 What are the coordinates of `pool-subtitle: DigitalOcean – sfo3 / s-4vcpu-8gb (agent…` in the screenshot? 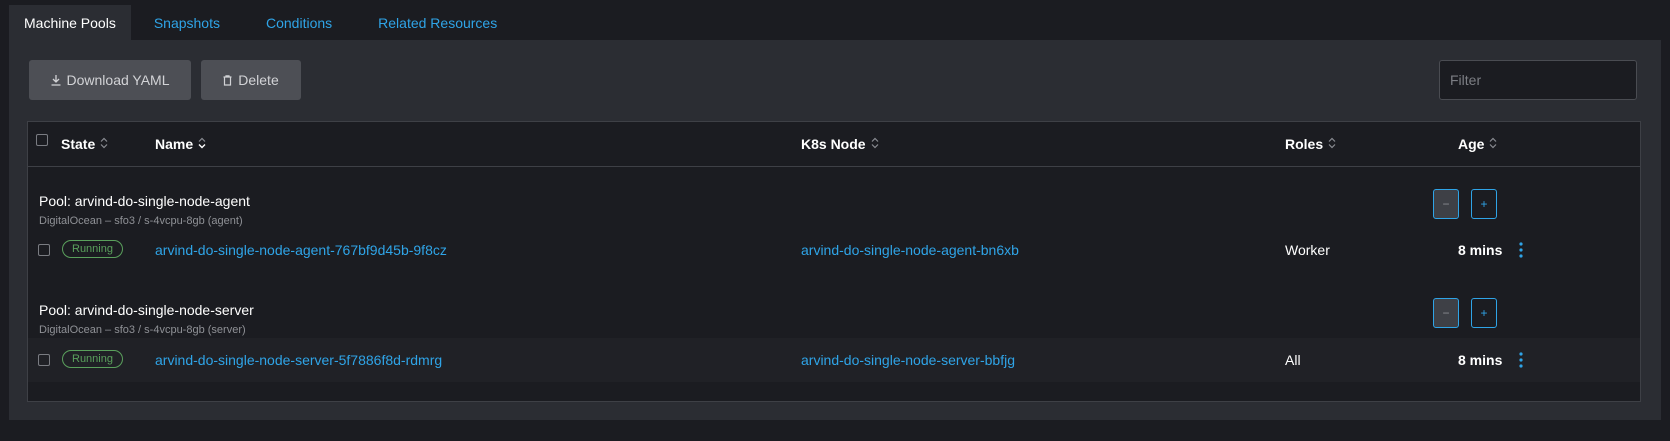 It's located at (141, 221).